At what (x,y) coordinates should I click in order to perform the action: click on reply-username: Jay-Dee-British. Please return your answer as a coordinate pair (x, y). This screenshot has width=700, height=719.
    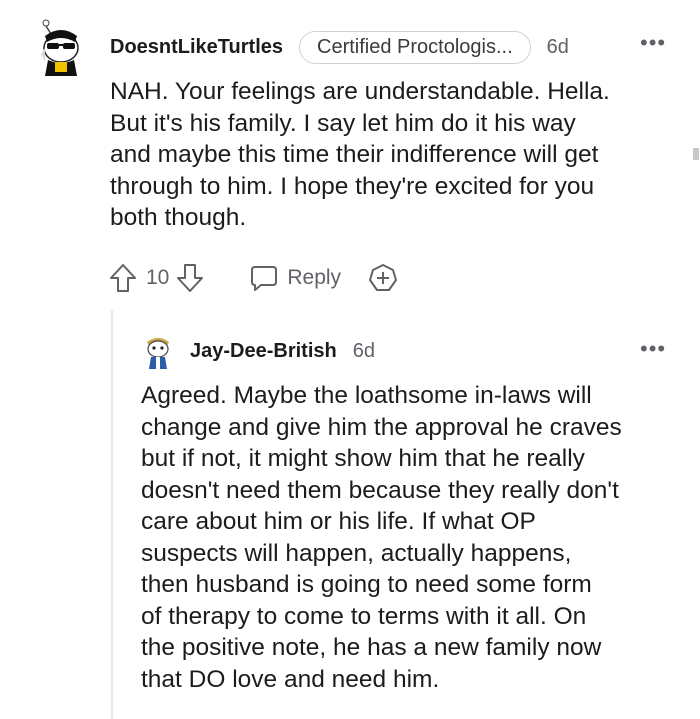
    Looking at the image, I should click on (263, 351).